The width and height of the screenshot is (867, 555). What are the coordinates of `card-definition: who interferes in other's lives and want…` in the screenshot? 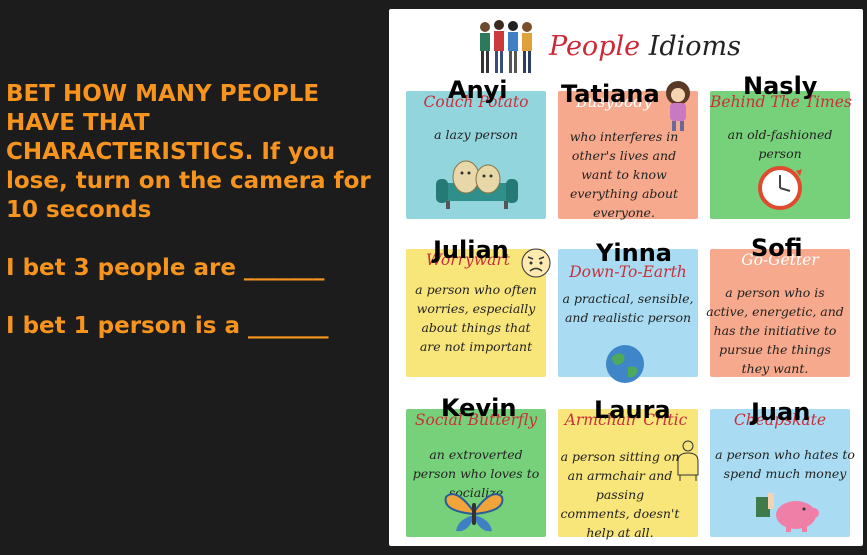 It's located at (624, 174).